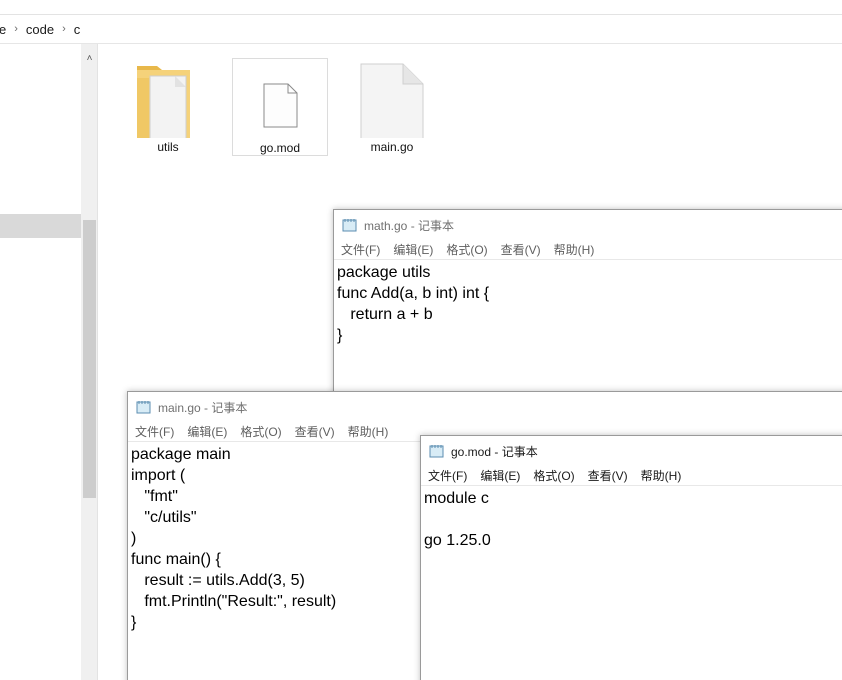 The width and height of the screenshot is (842, 680). What do you see at coordinates (89, 58) in the screenshot?
I see `scroll-up-icon: ˄` at bounding box center [89, 58].